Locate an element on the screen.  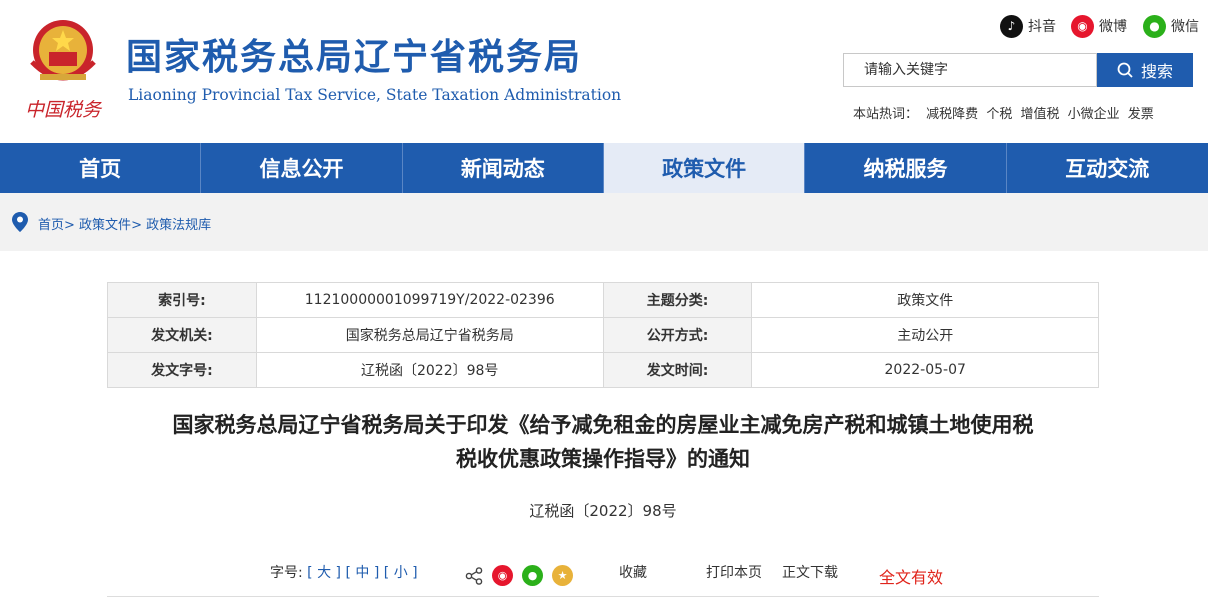
douyin-link: ♪ 抖音 is located at coordinates (1028, 26).